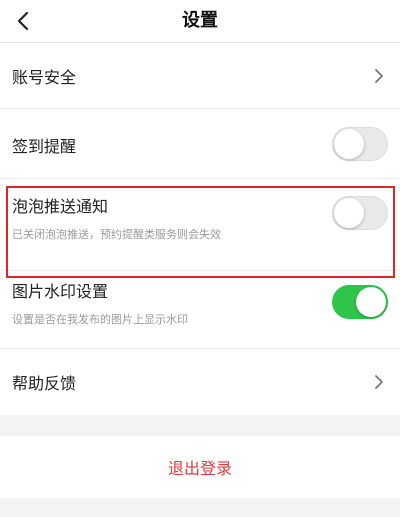 This screenshot has height=517, width=400. I want to click on help-feedback-row: 帮助反馈, so click(200, 382).